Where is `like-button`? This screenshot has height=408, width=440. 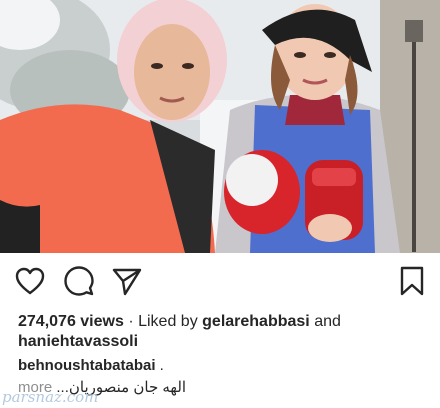
like-button is located at coordinates (30, 281).